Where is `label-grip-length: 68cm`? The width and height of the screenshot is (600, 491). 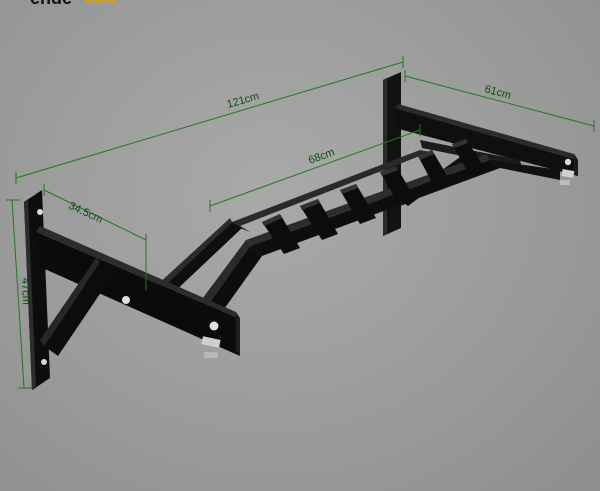
label-grip-length: 68cm is located at coordinates (321, 156).